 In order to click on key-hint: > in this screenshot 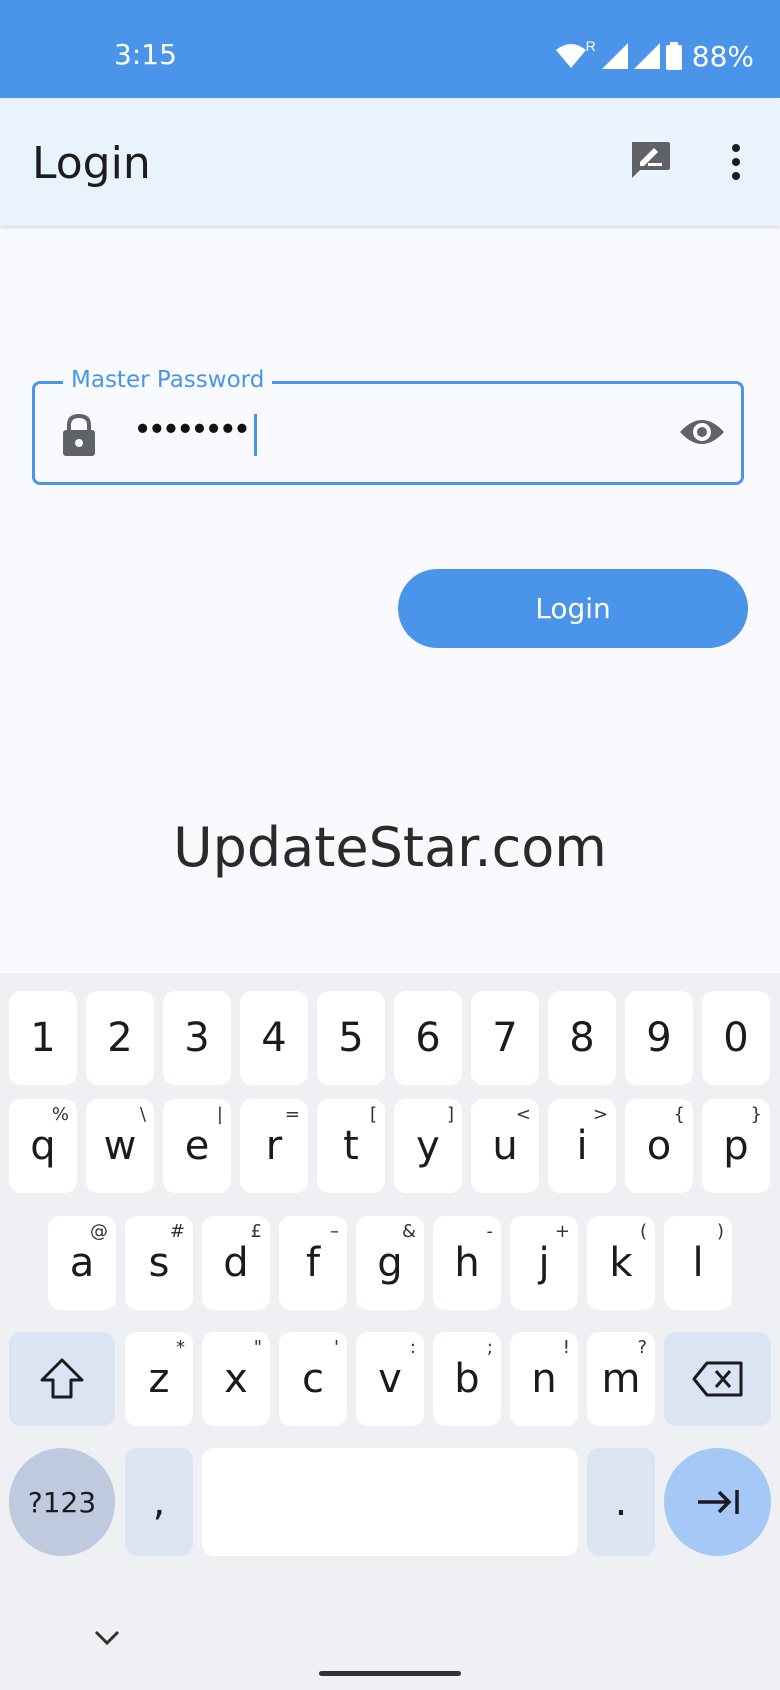, I will do `click(600, 1114)`.